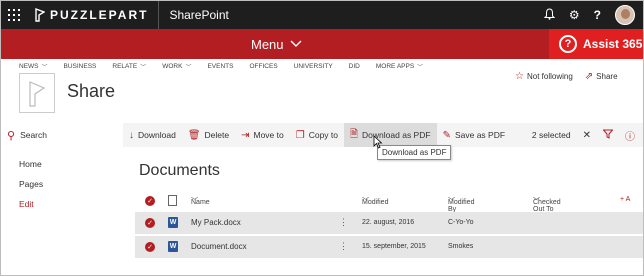 The width and height of the screenshot is (644, 276). Describe the element at coordinates (480, 135) in the screenshot. I see `save-pdf-label: Save as PDF` at that location.